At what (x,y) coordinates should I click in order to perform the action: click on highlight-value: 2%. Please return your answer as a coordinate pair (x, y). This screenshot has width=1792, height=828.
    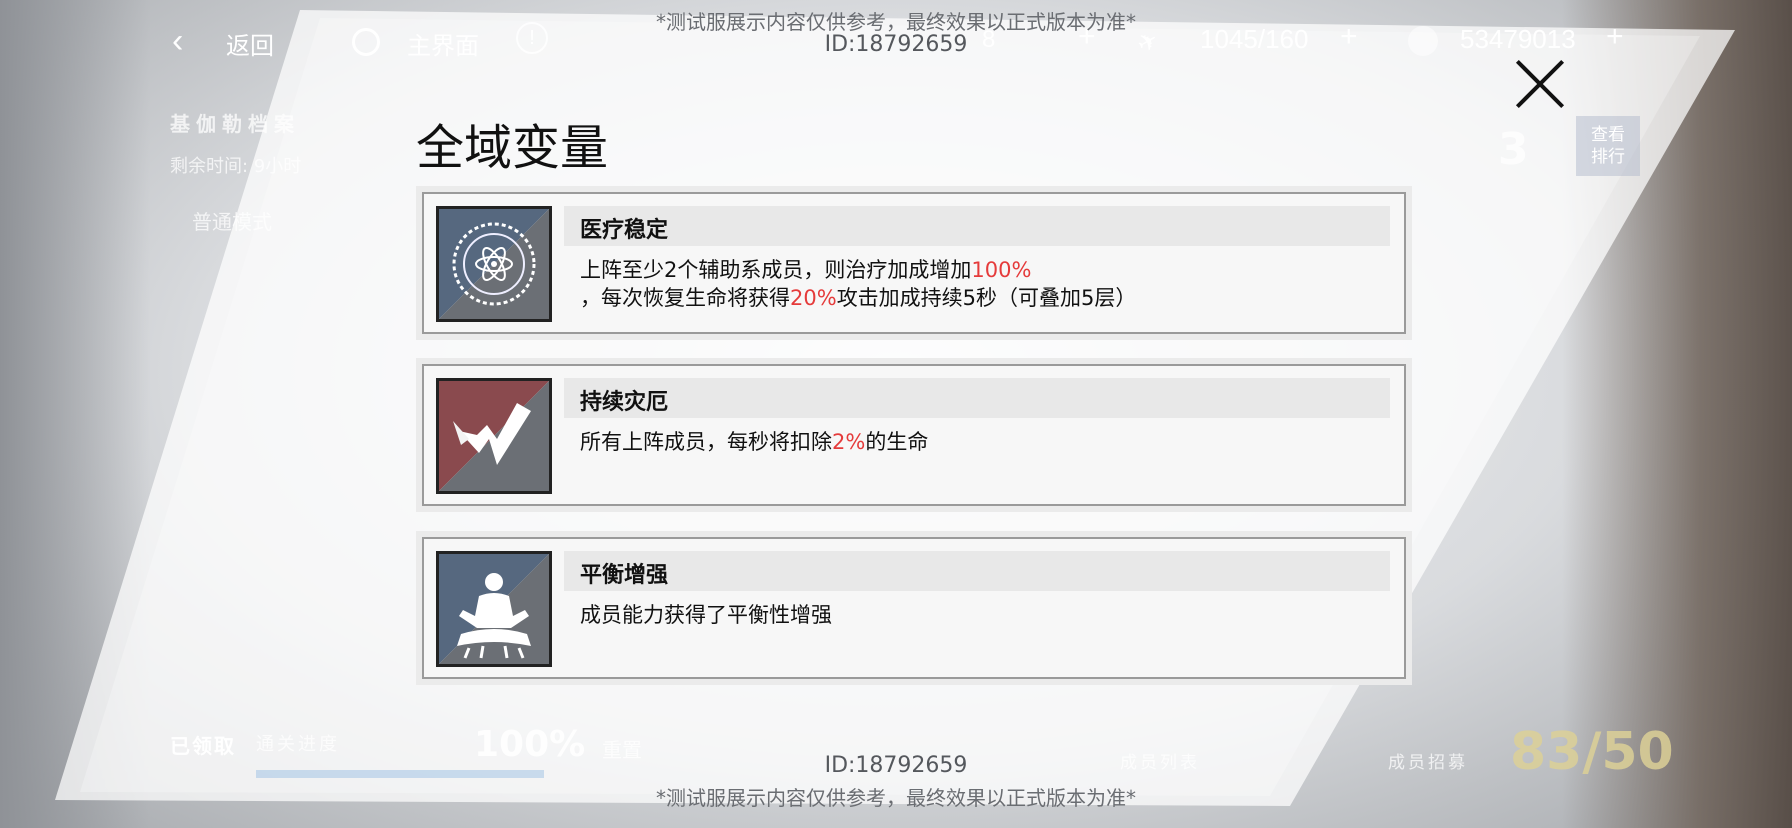
    Looking at the image, I should click on (849, 442).